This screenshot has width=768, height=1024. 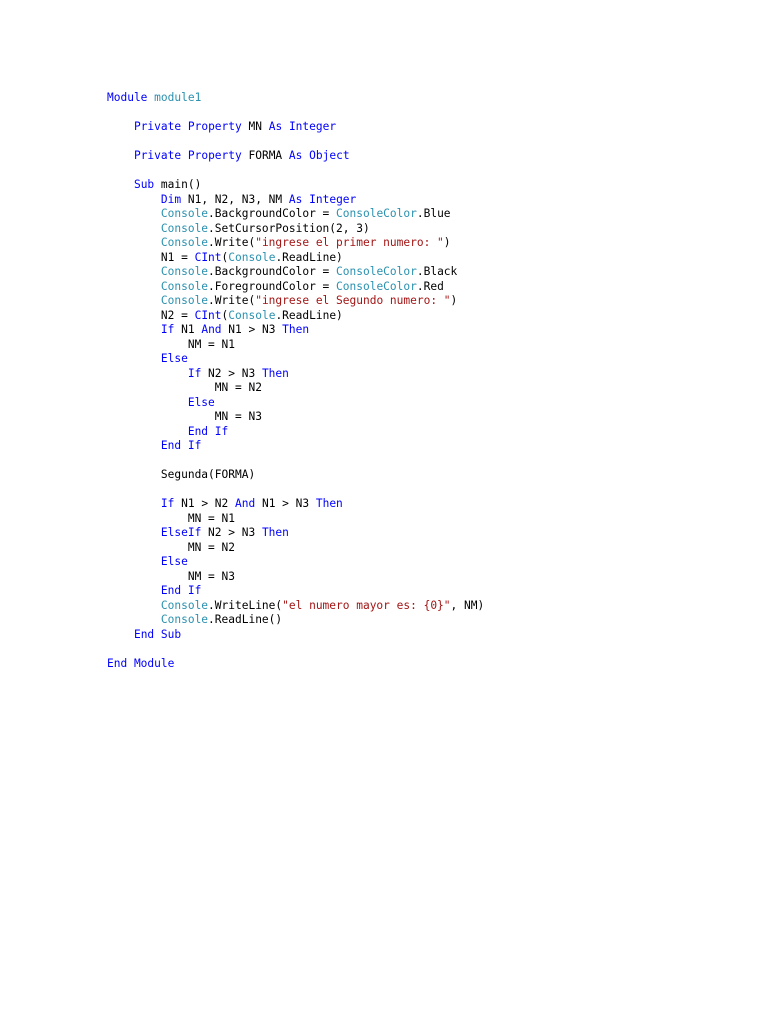 What do you see at coordinates (245, 503) in the screenshot?
I see `code-token-kw: And` at bounding box center [245, 503].